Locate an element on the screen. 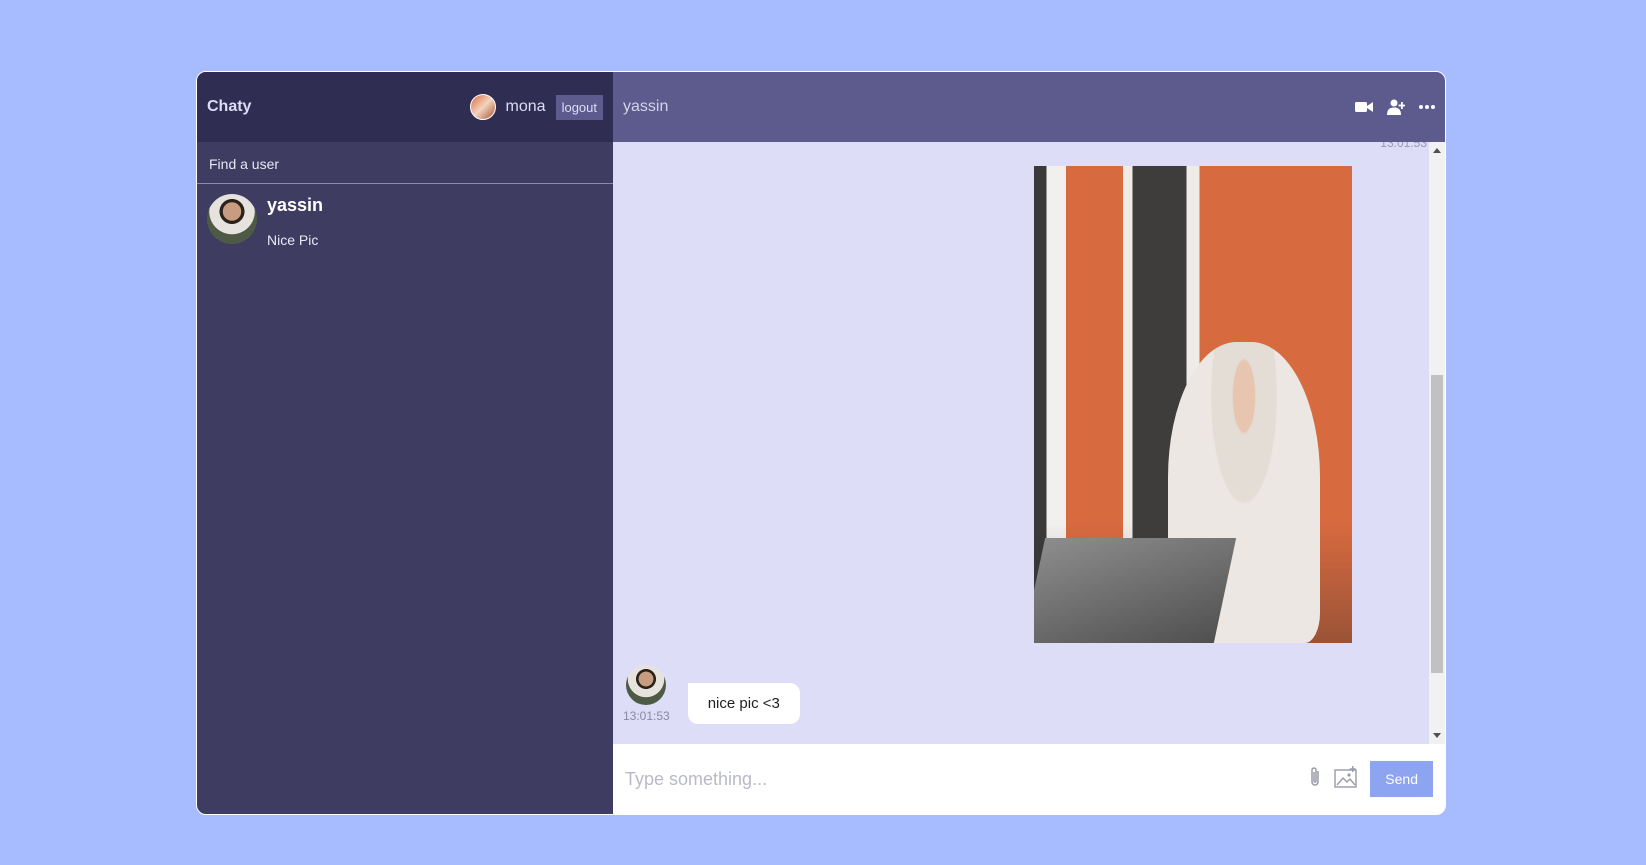 The height and width of the screenshot is (865, 1646). chat-last-message: Nice Pic is located at coordinates (293, 240).